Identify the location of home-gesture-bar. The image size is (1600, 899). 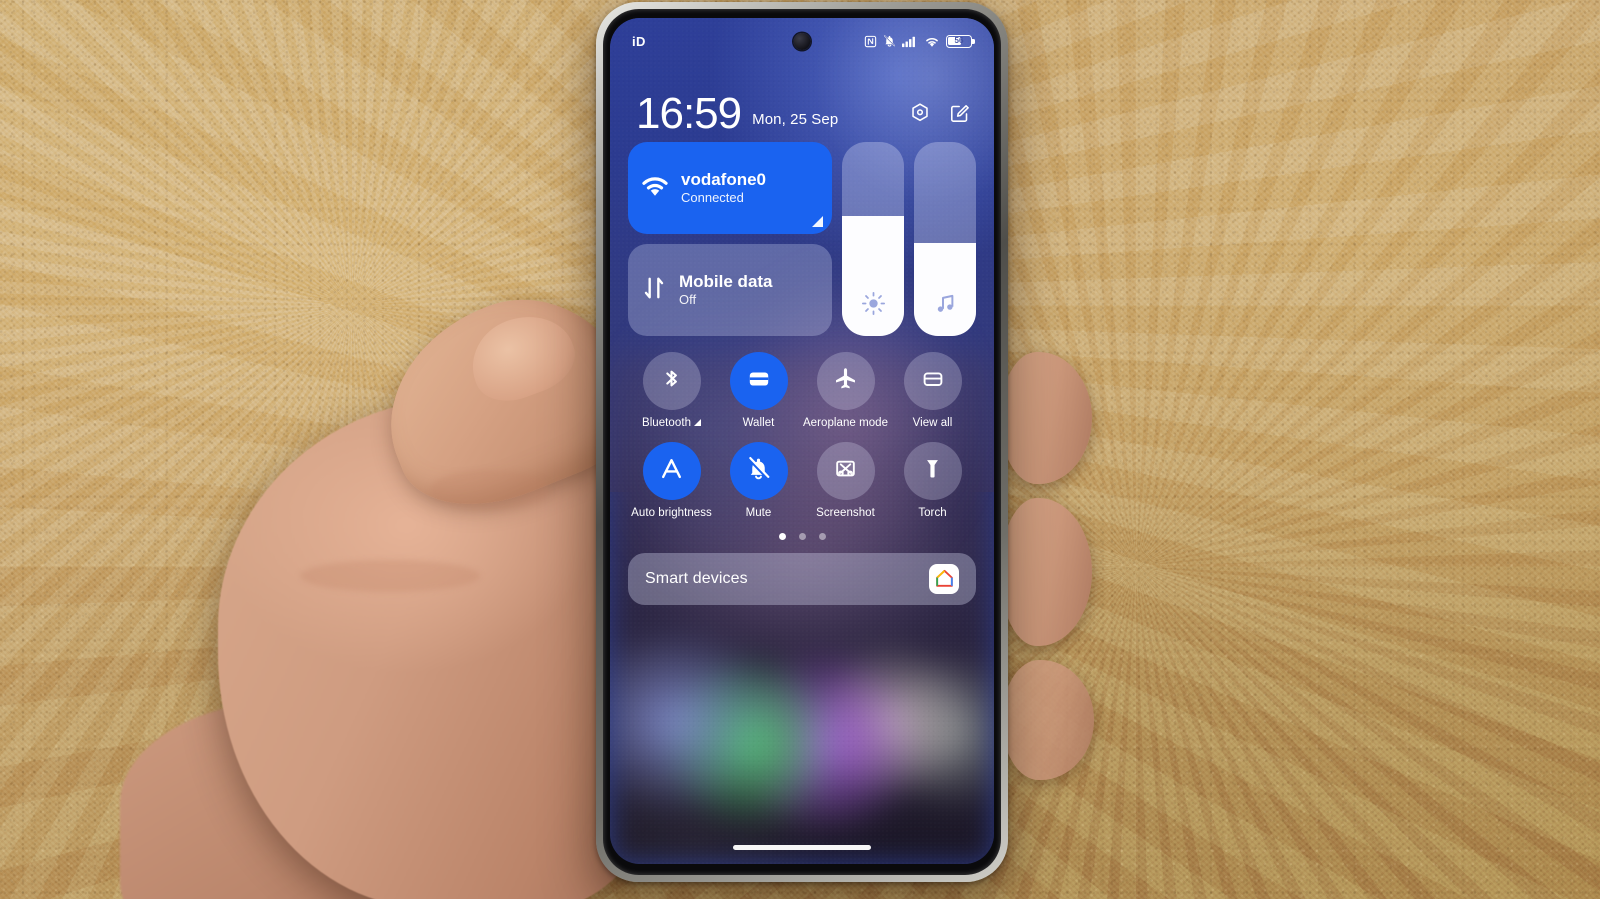
(802, 847).